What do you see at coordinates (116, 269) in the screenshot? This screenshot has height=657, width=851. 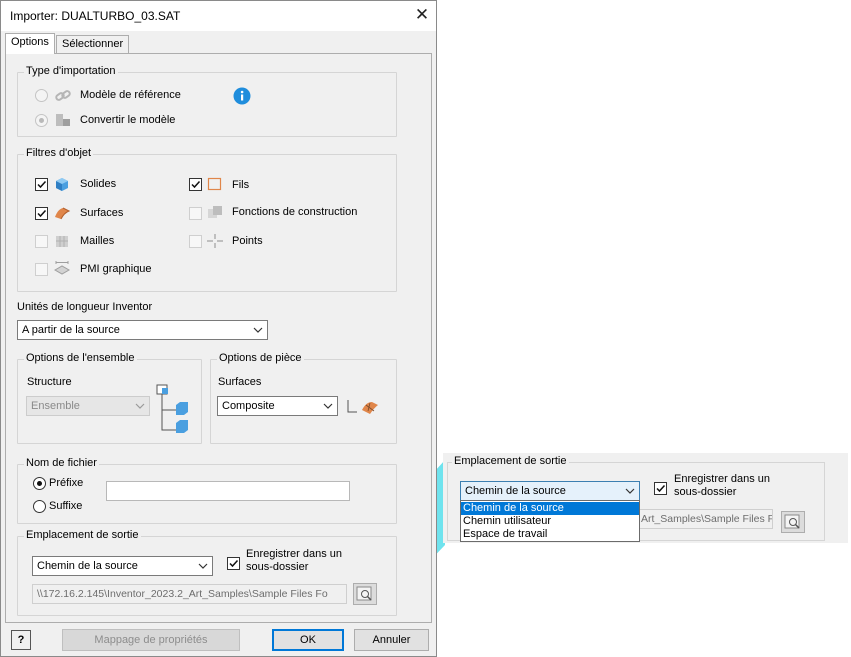 I see `pmi-label: PMI graphique` at bounding box center [116, 269].